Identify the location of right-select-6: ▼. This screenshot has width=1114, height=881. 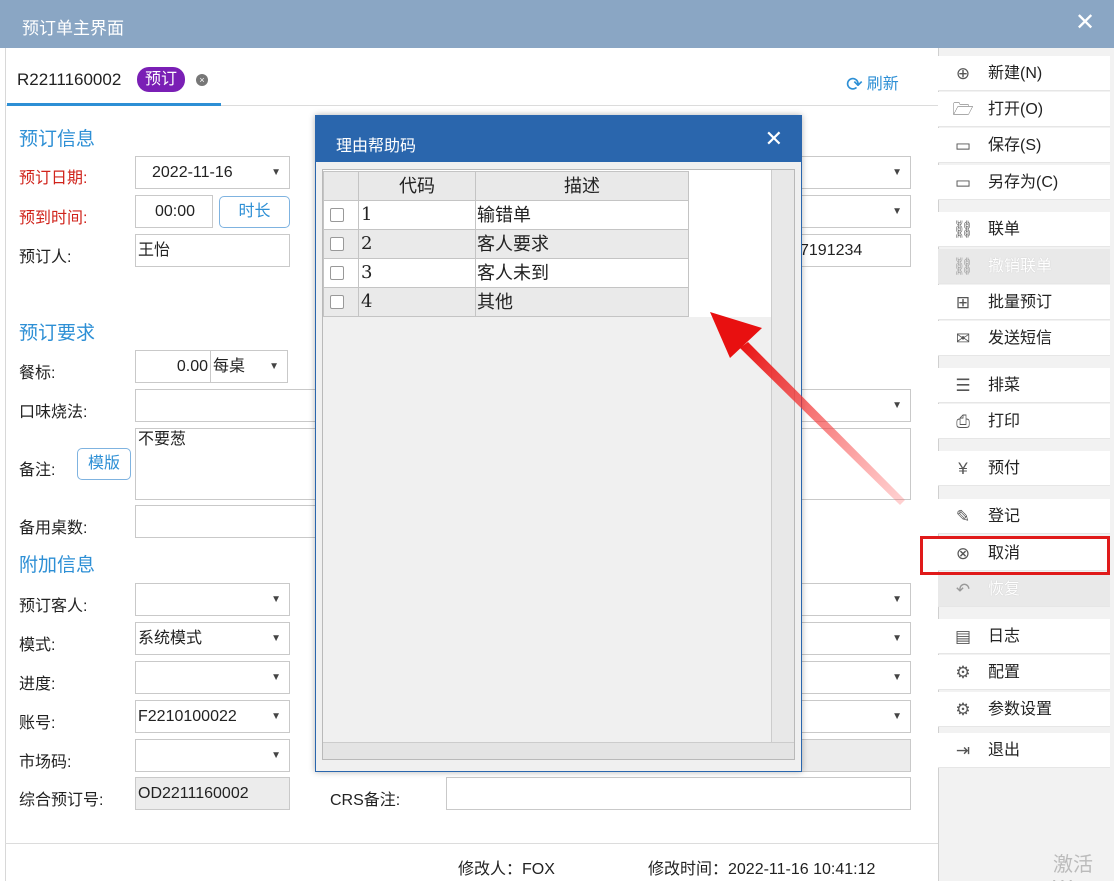
(855, 716).